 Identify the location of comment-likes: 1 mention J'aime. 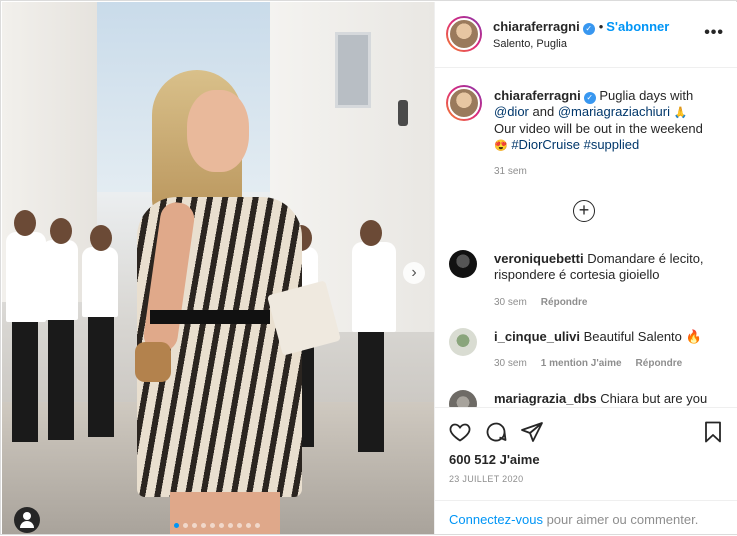
(581, 363).